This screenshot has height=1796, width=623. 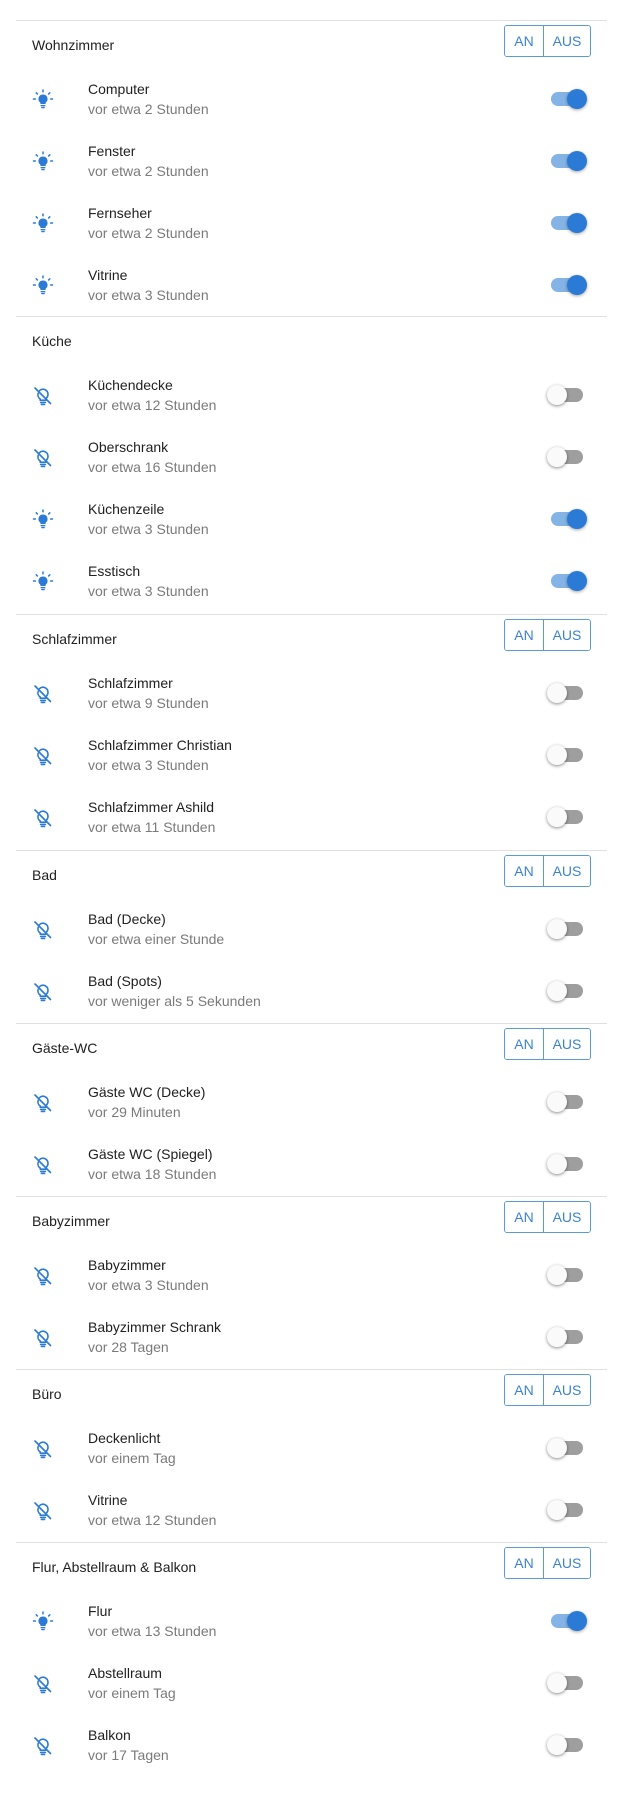 I want to click on light-row: Vitrine vor etwa 3 Stunden, so click(x=311, y=286).